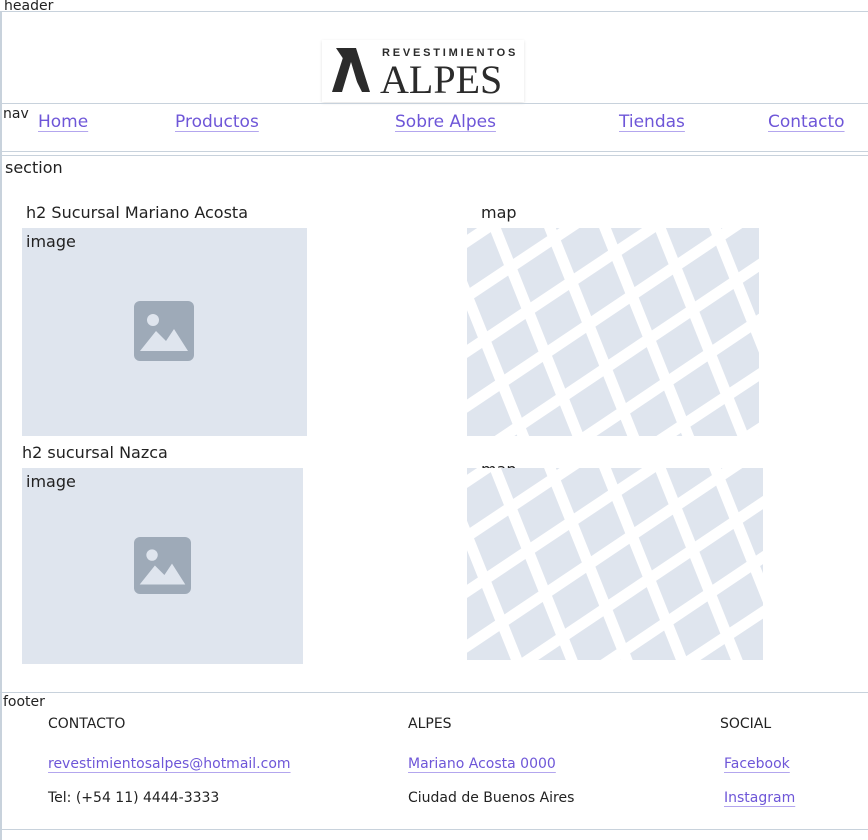 This screenshot has height=840, width=868. Describe the element at coordinates (137, 212) in the screenshot. I see `store-heading-mariano-acosta: h2 Sucursal Mariano Acosta` at that location.